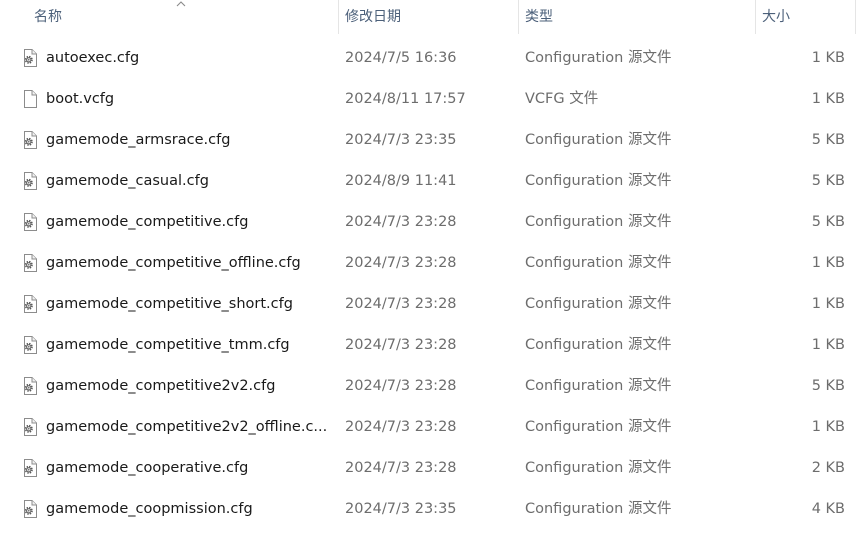 Image resolution: width=867 pixels, height=540 pixels. I want to click on file-name: gamemode_competitive2v2.cfg, so click(189, 386).